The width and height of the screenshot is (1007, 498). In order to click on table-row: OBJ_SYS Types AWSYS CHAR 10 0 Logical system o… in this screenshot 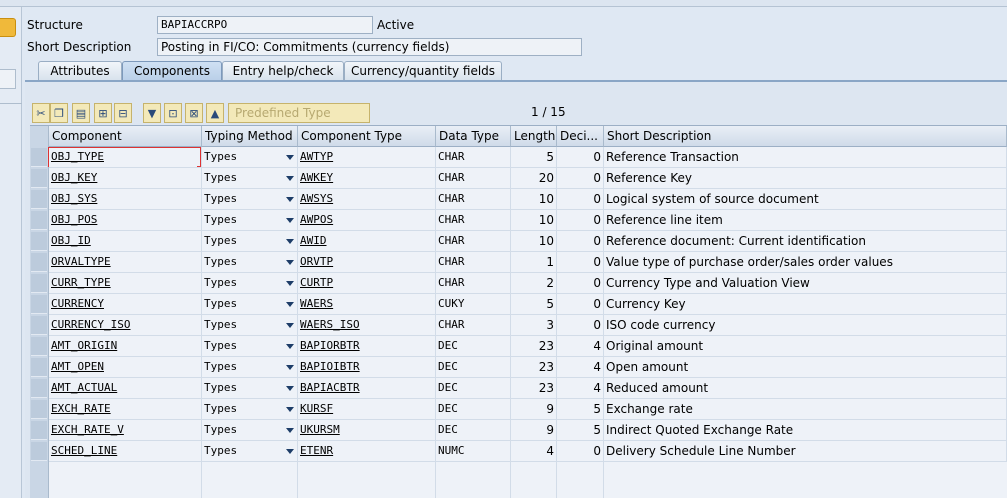, I will do `click(528, 199)`.